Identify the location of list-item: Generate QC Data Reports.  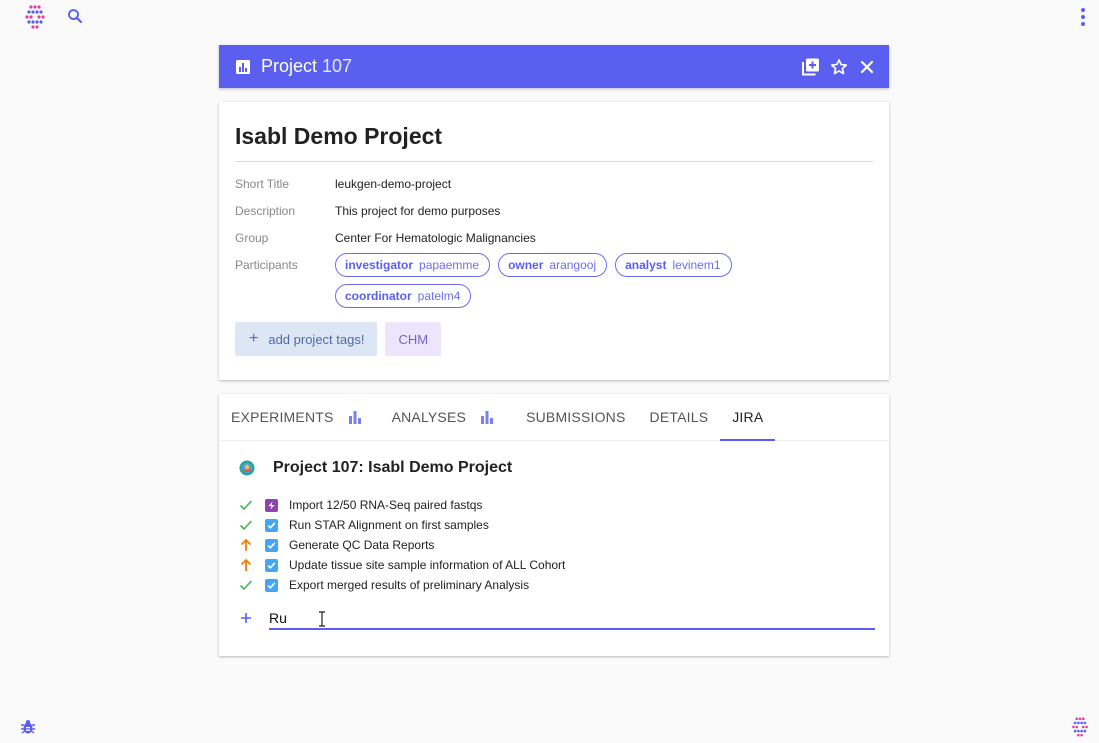
(558, 545).